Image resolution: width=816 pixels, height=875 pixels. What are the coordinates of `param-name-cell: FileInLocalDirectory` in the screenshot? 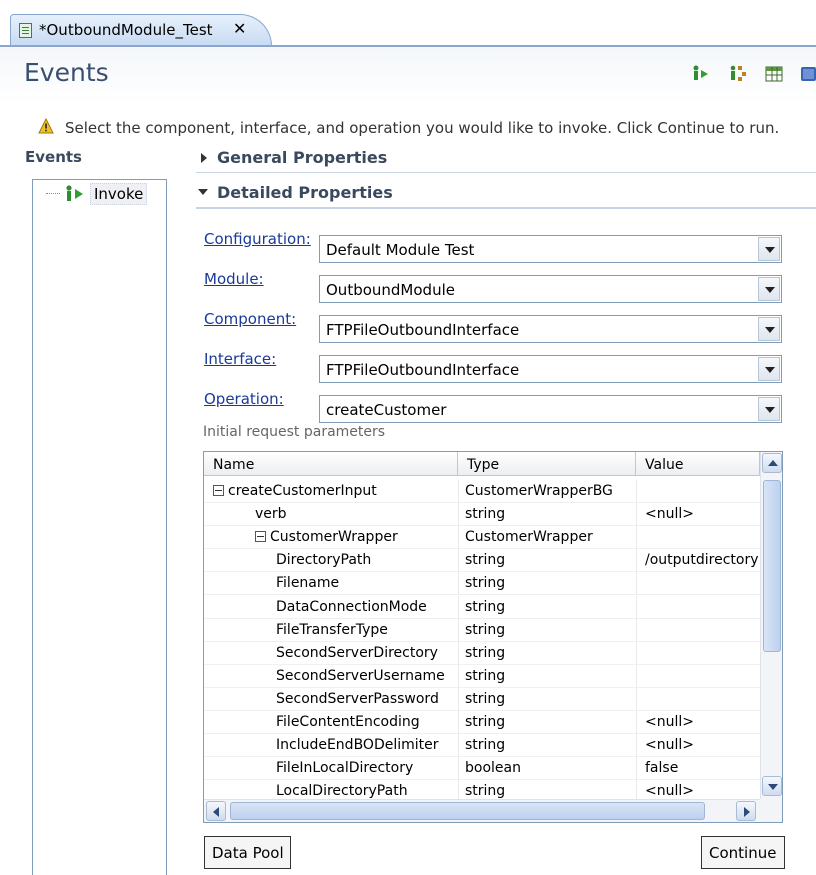 It's located at (331, 769).